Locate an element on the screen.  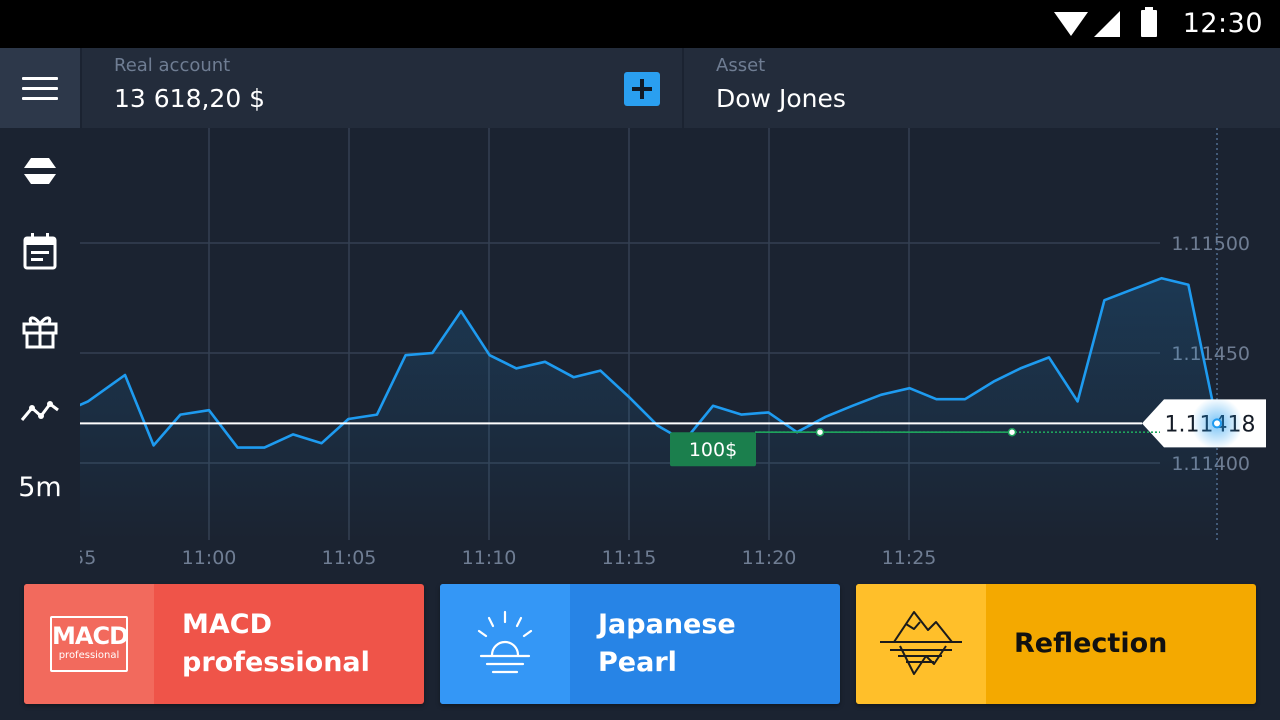
wifi-icon is located at coordinates (1071, 24).